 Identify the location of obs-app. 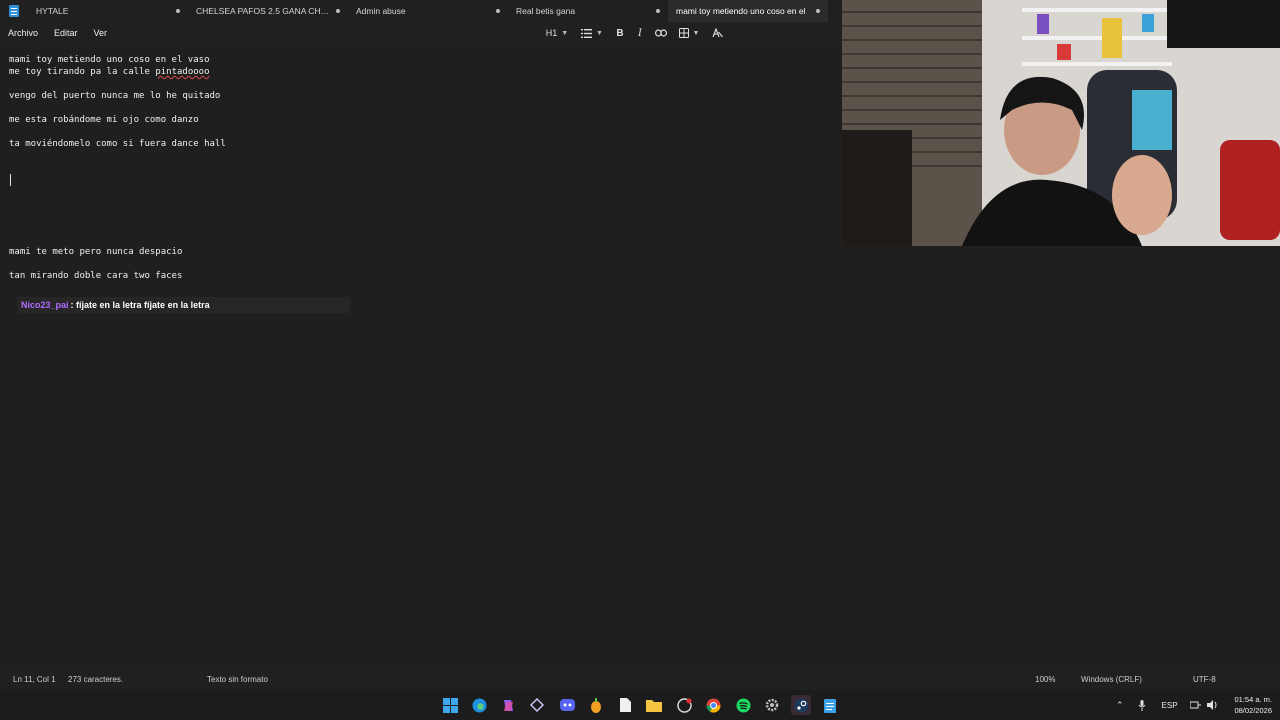
(684, 705).